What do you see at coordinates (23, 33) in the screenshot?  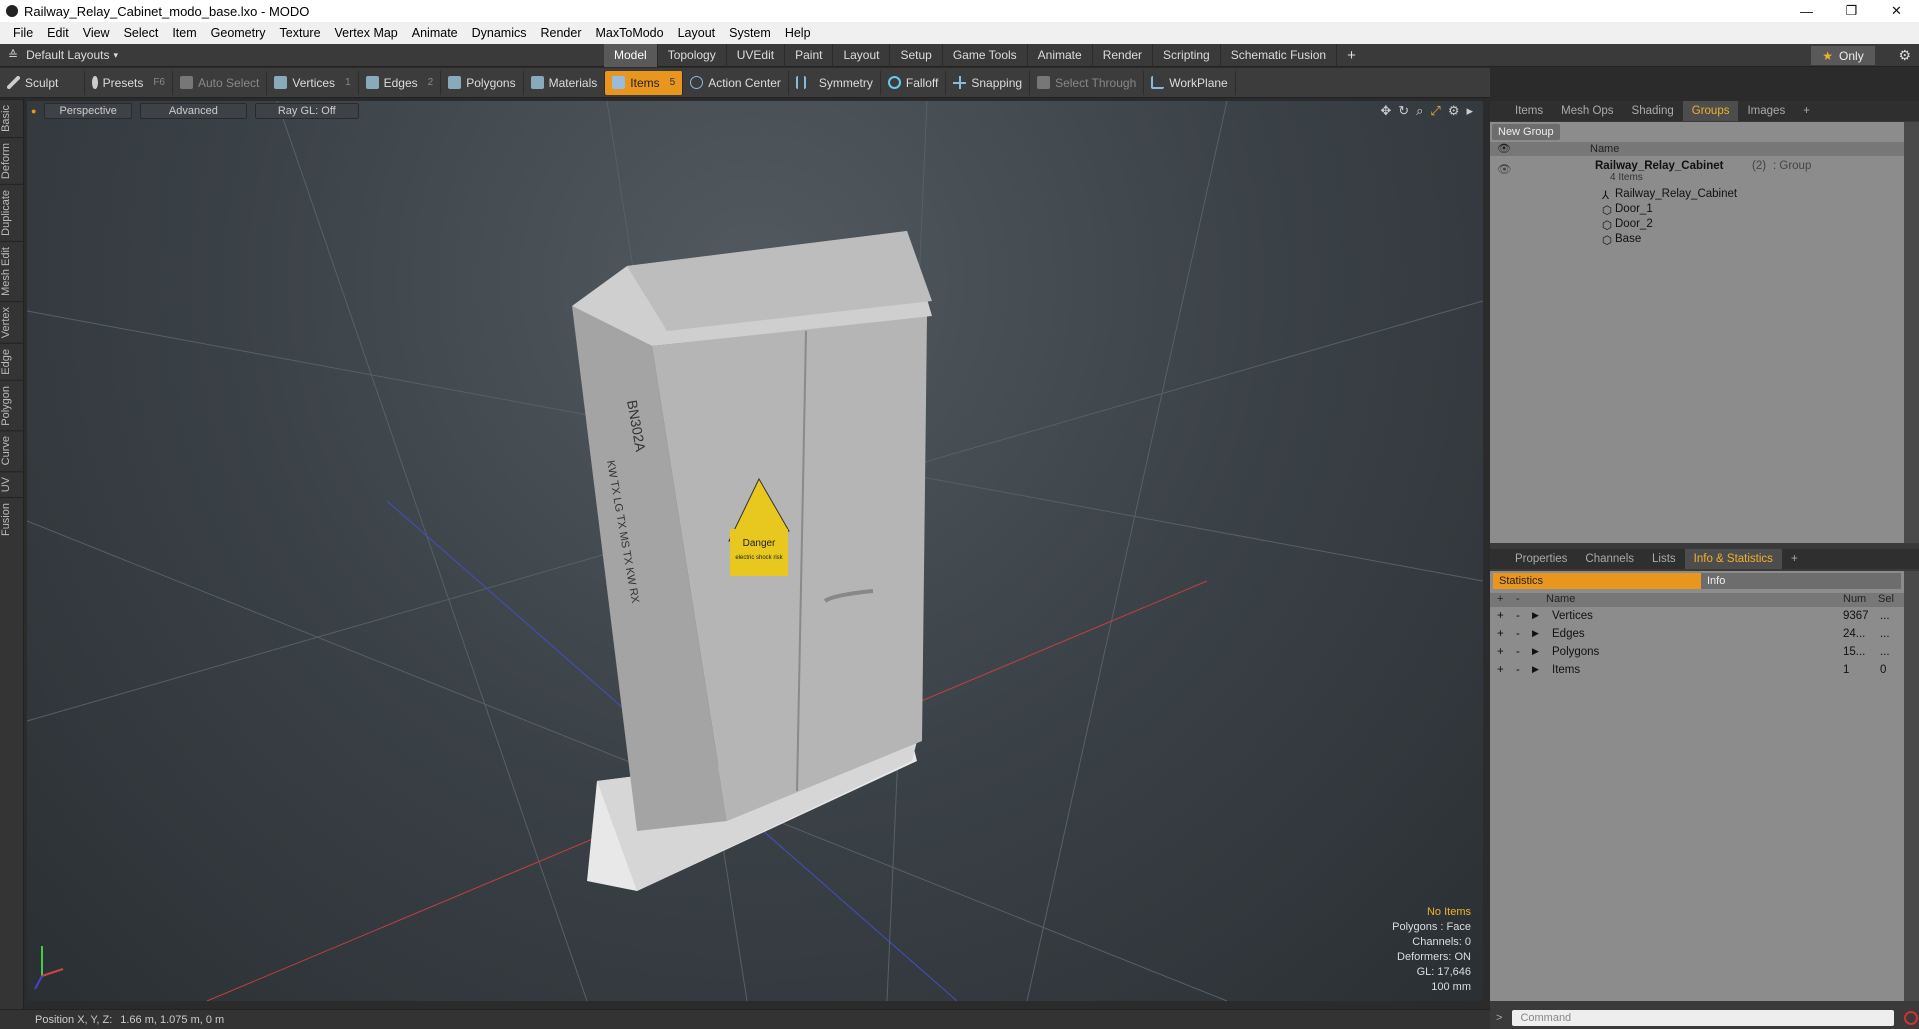 I see `menu-file: File` at bounding box center [23, 33].